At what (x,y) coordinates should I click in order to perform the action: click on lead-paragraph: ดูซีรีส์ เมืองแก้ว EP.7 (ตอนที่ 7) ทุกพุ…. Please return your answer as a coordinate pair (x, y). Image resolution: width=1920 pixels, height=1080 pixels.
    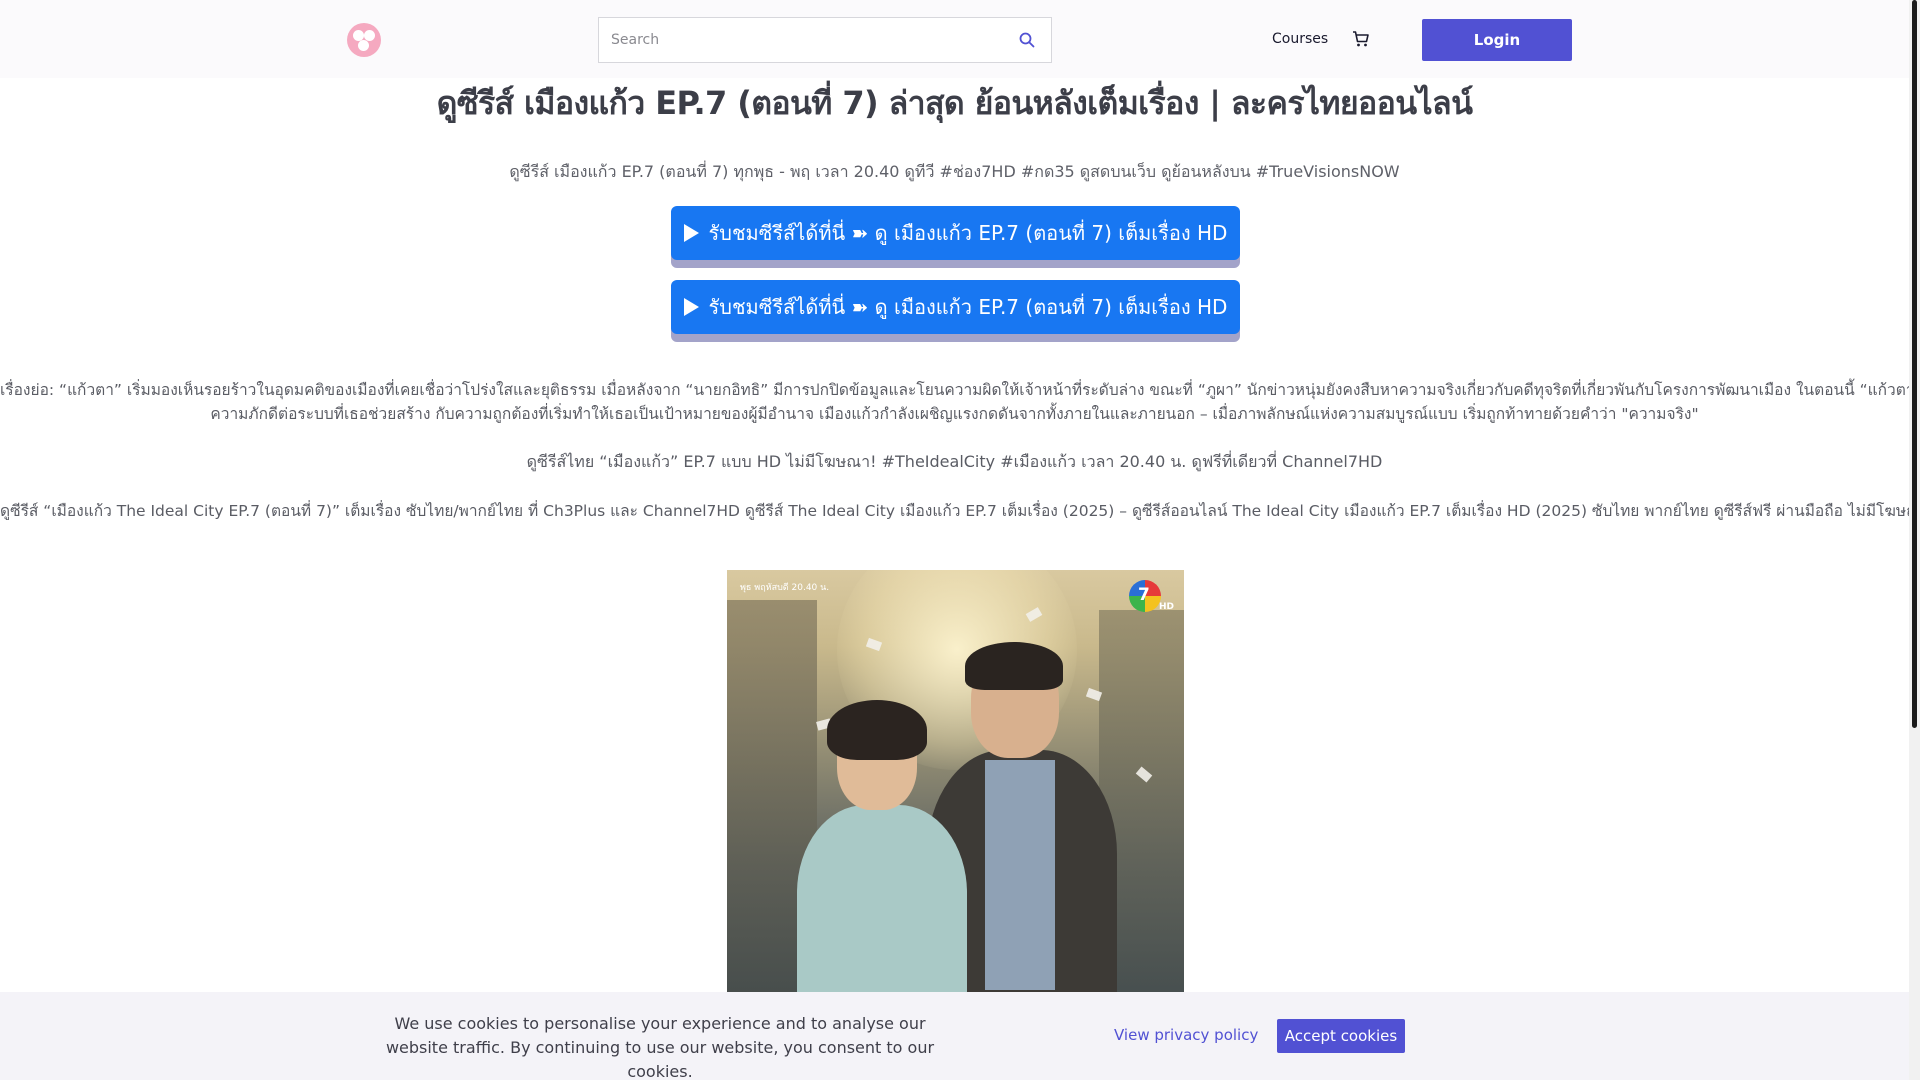
    Looking at the image, I should click on (954, 171).